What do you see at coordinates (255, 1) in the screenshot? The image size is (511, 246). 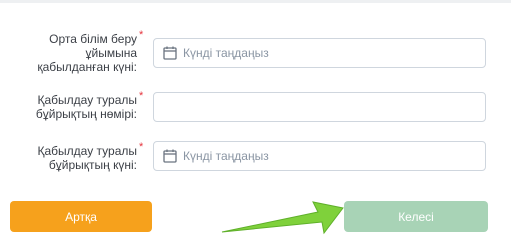 I see `top-divider` at bounding box center [255, 1].